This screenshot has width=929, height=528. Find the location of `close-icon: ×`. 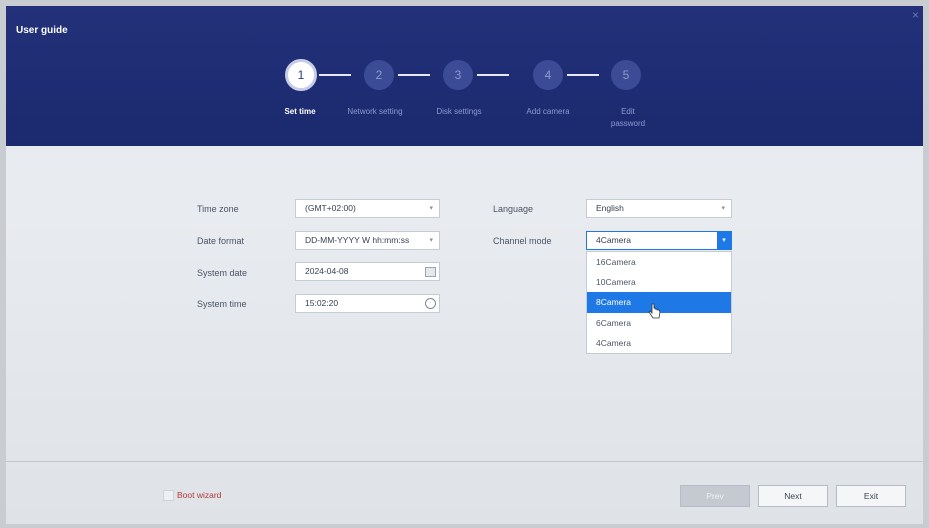

close-icon: × is located at coordinates (915, 15).